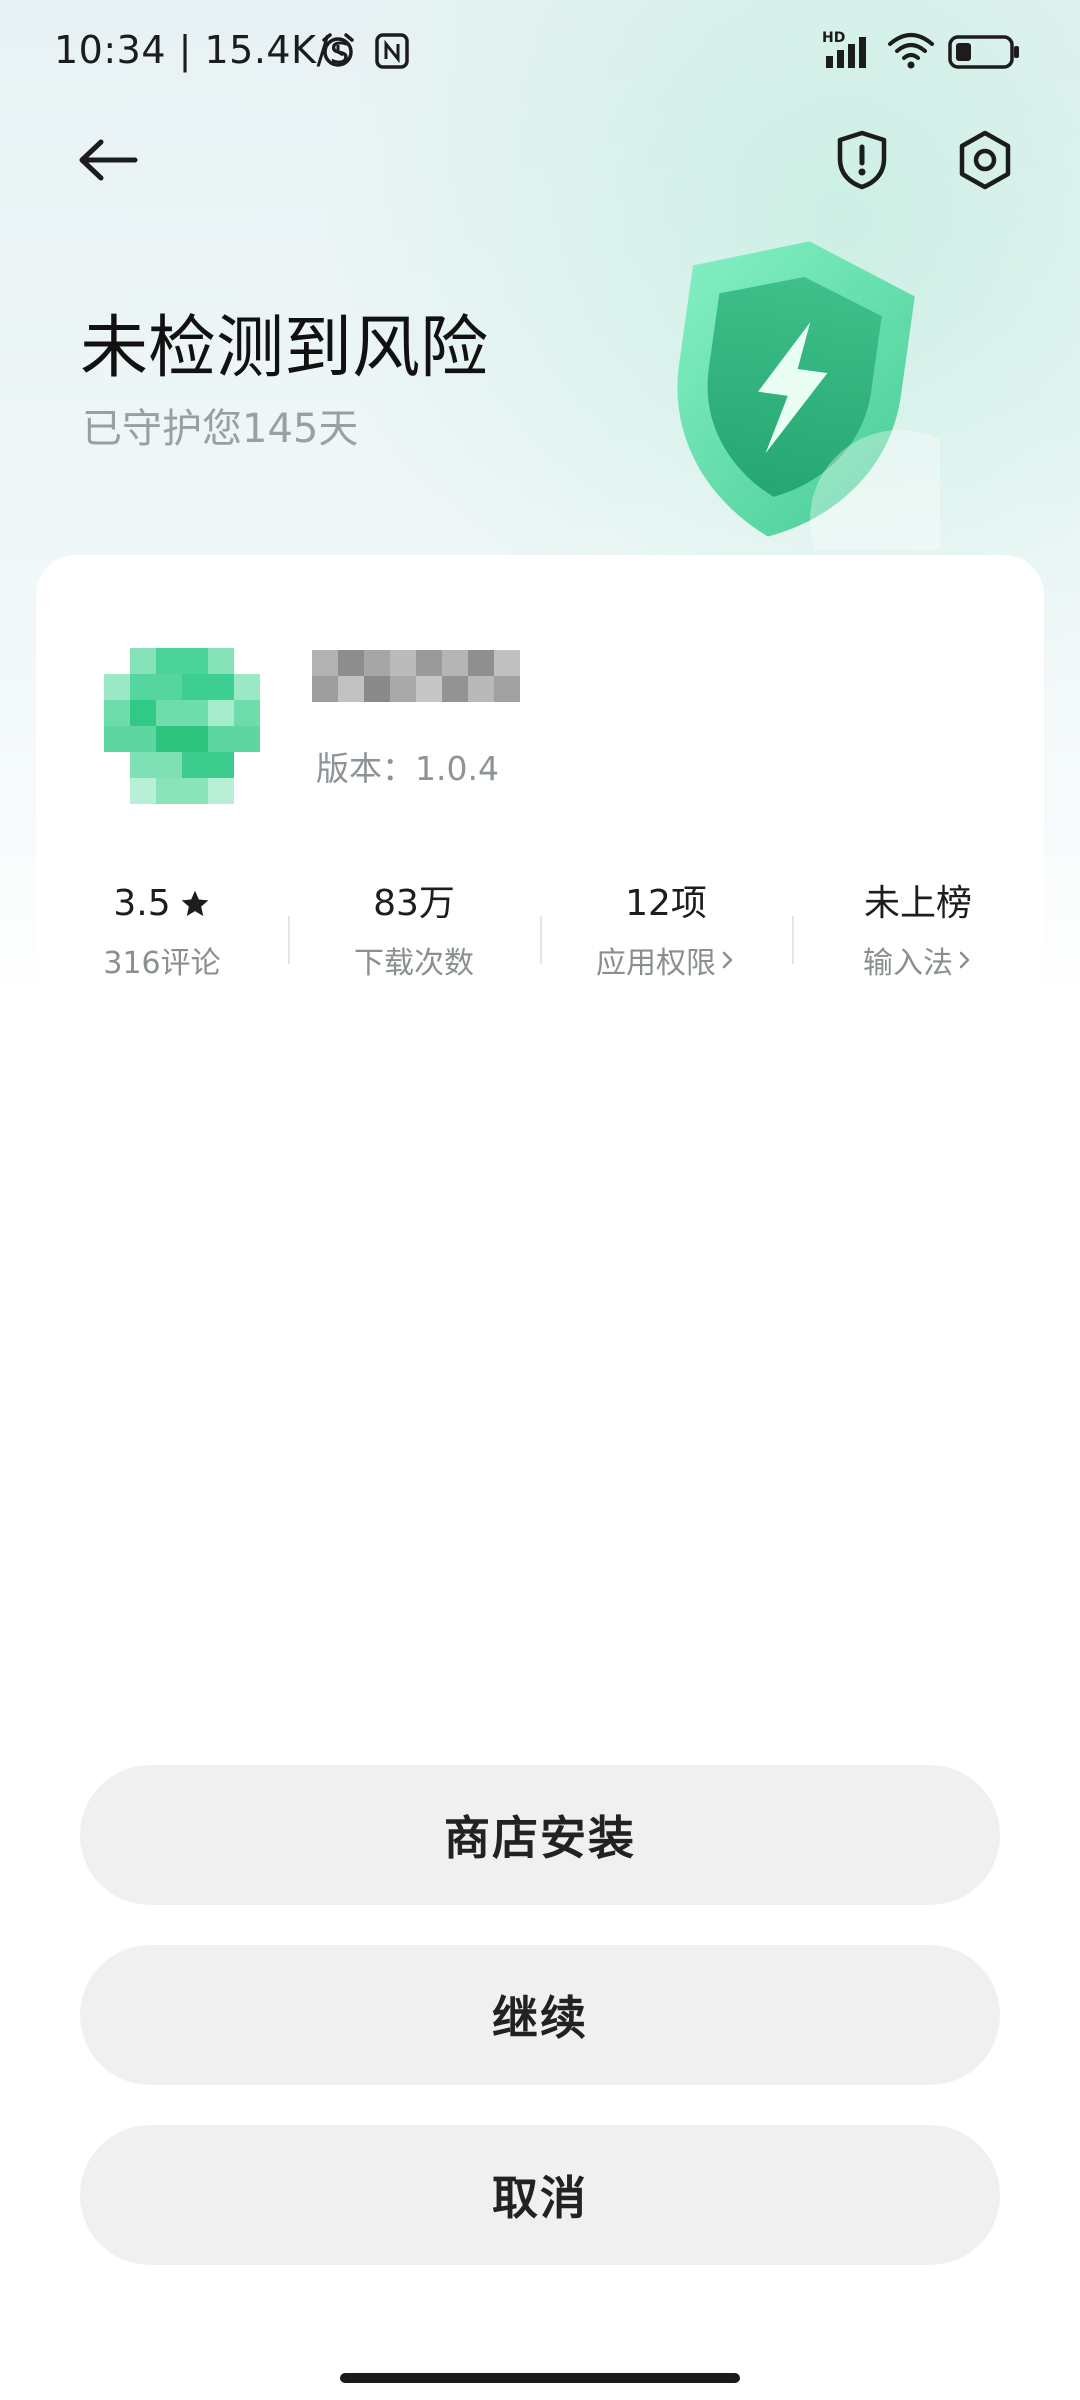  I want to click on downloads-label: 下载次数, so click(414, 963).